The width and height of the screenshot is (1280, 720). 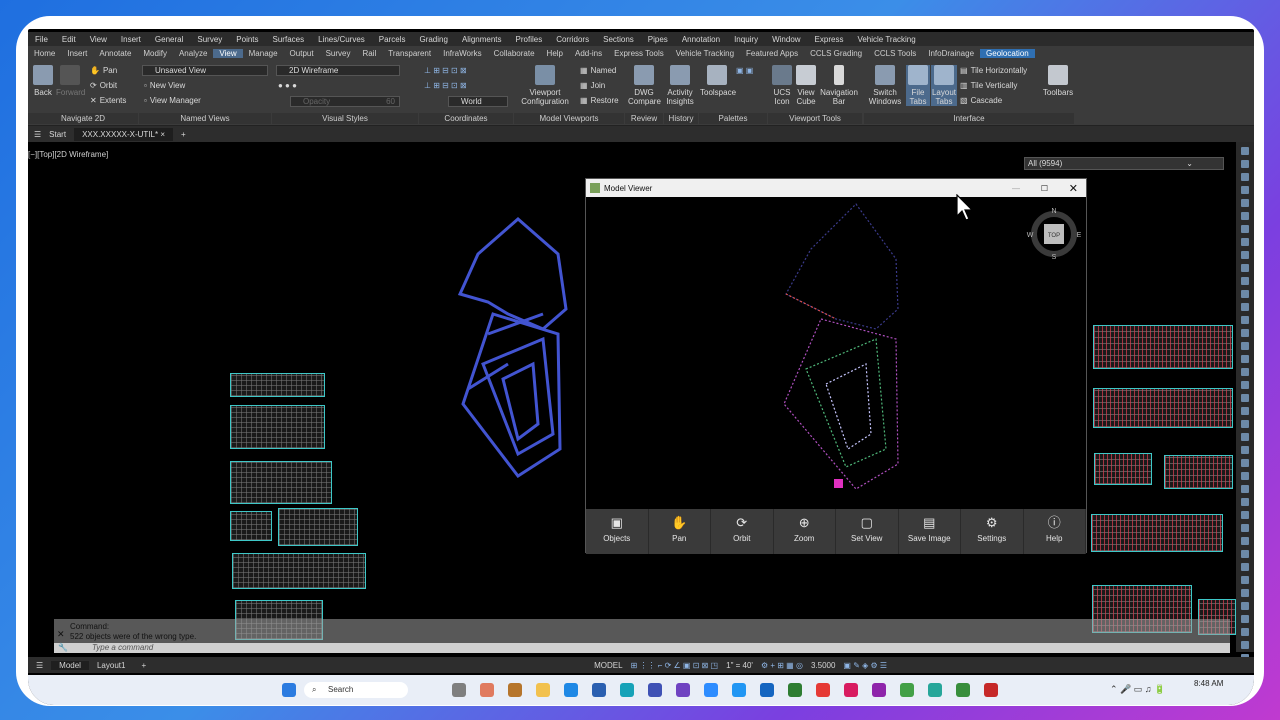 What do you see at coordinates (515, 690) in the screenshot?
I see `store-icon` at bounding box center [515, 690].